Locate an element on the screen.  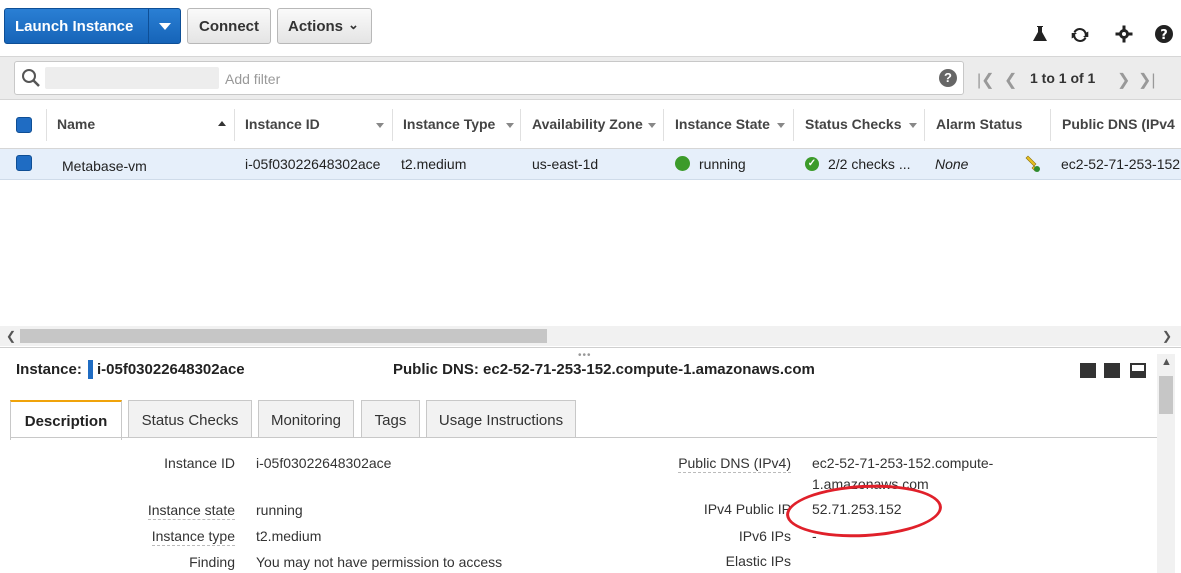
field-value-finding: You may not have permission to access is located at coordinates (379, 562).